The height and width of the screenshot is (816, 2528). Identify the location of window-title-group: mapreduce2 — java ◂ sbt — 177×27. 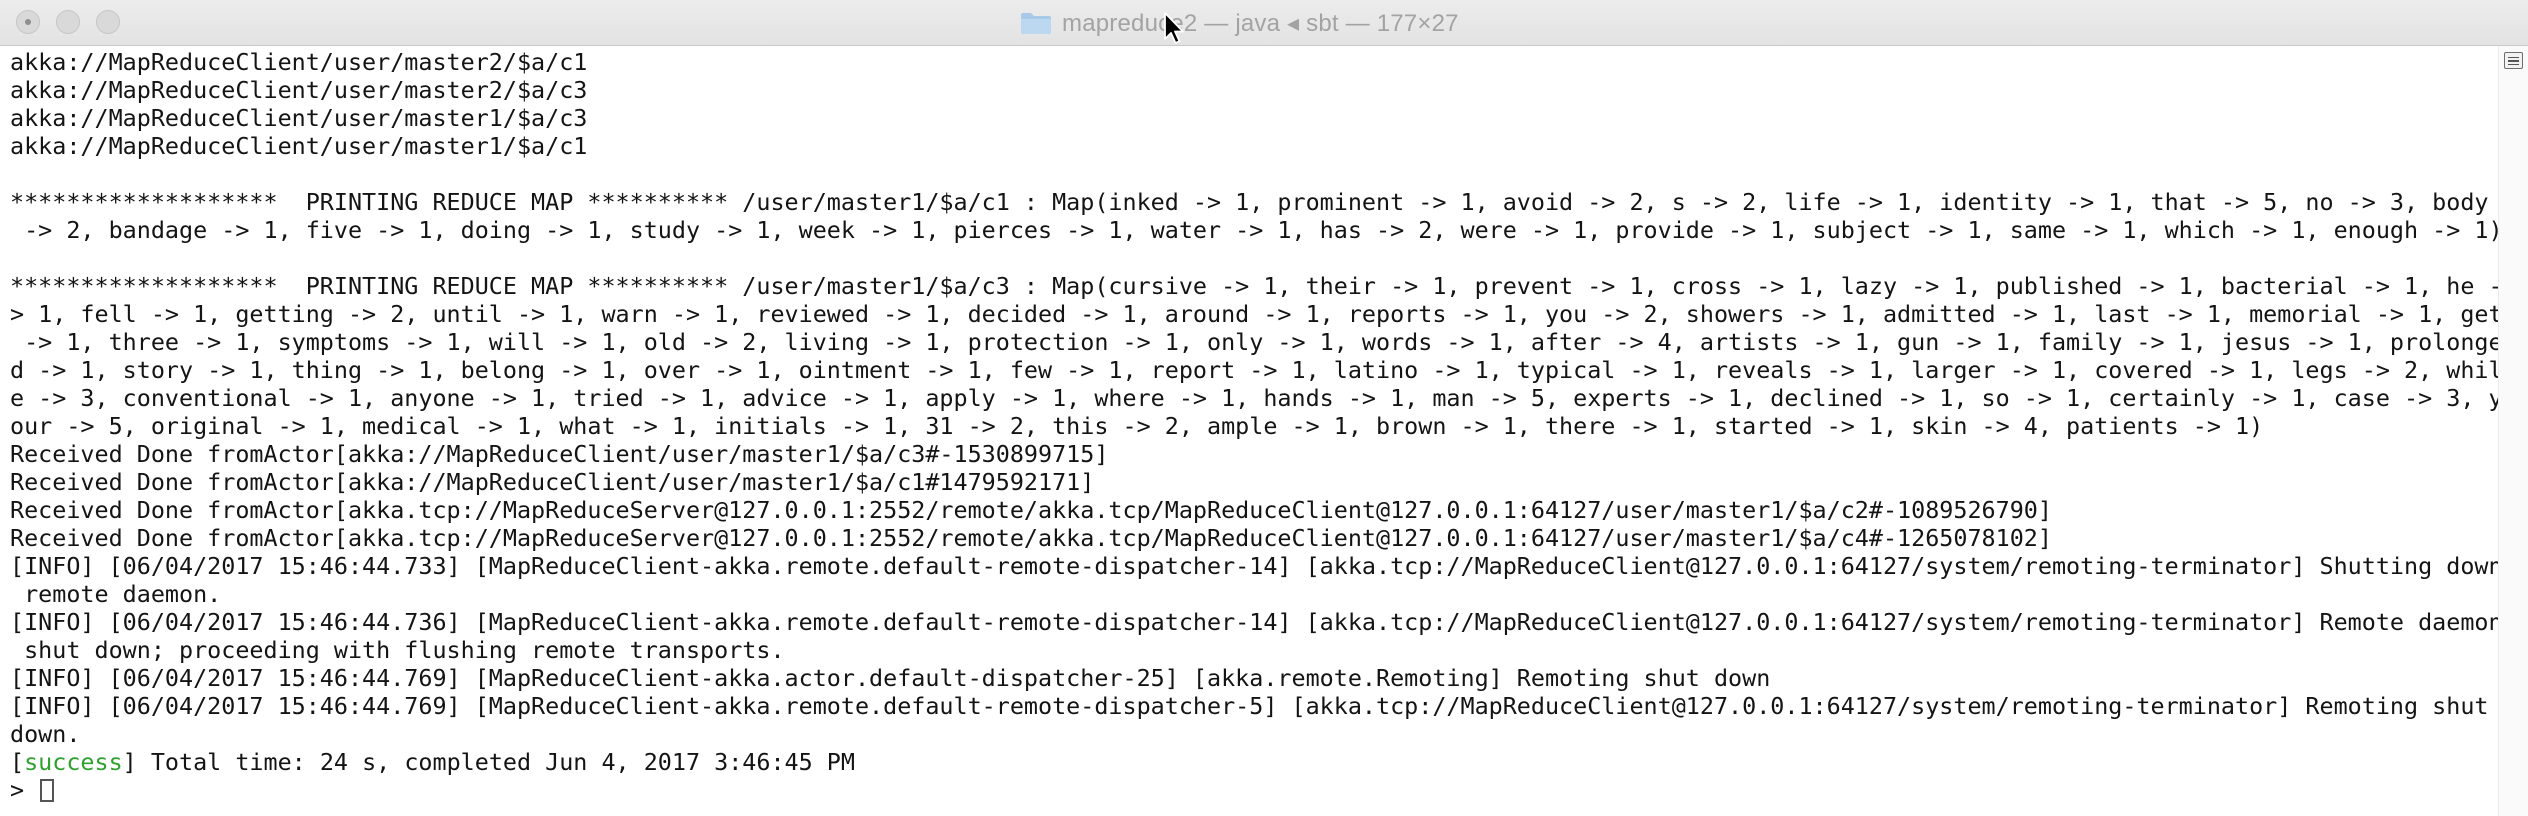
(1239, 23).